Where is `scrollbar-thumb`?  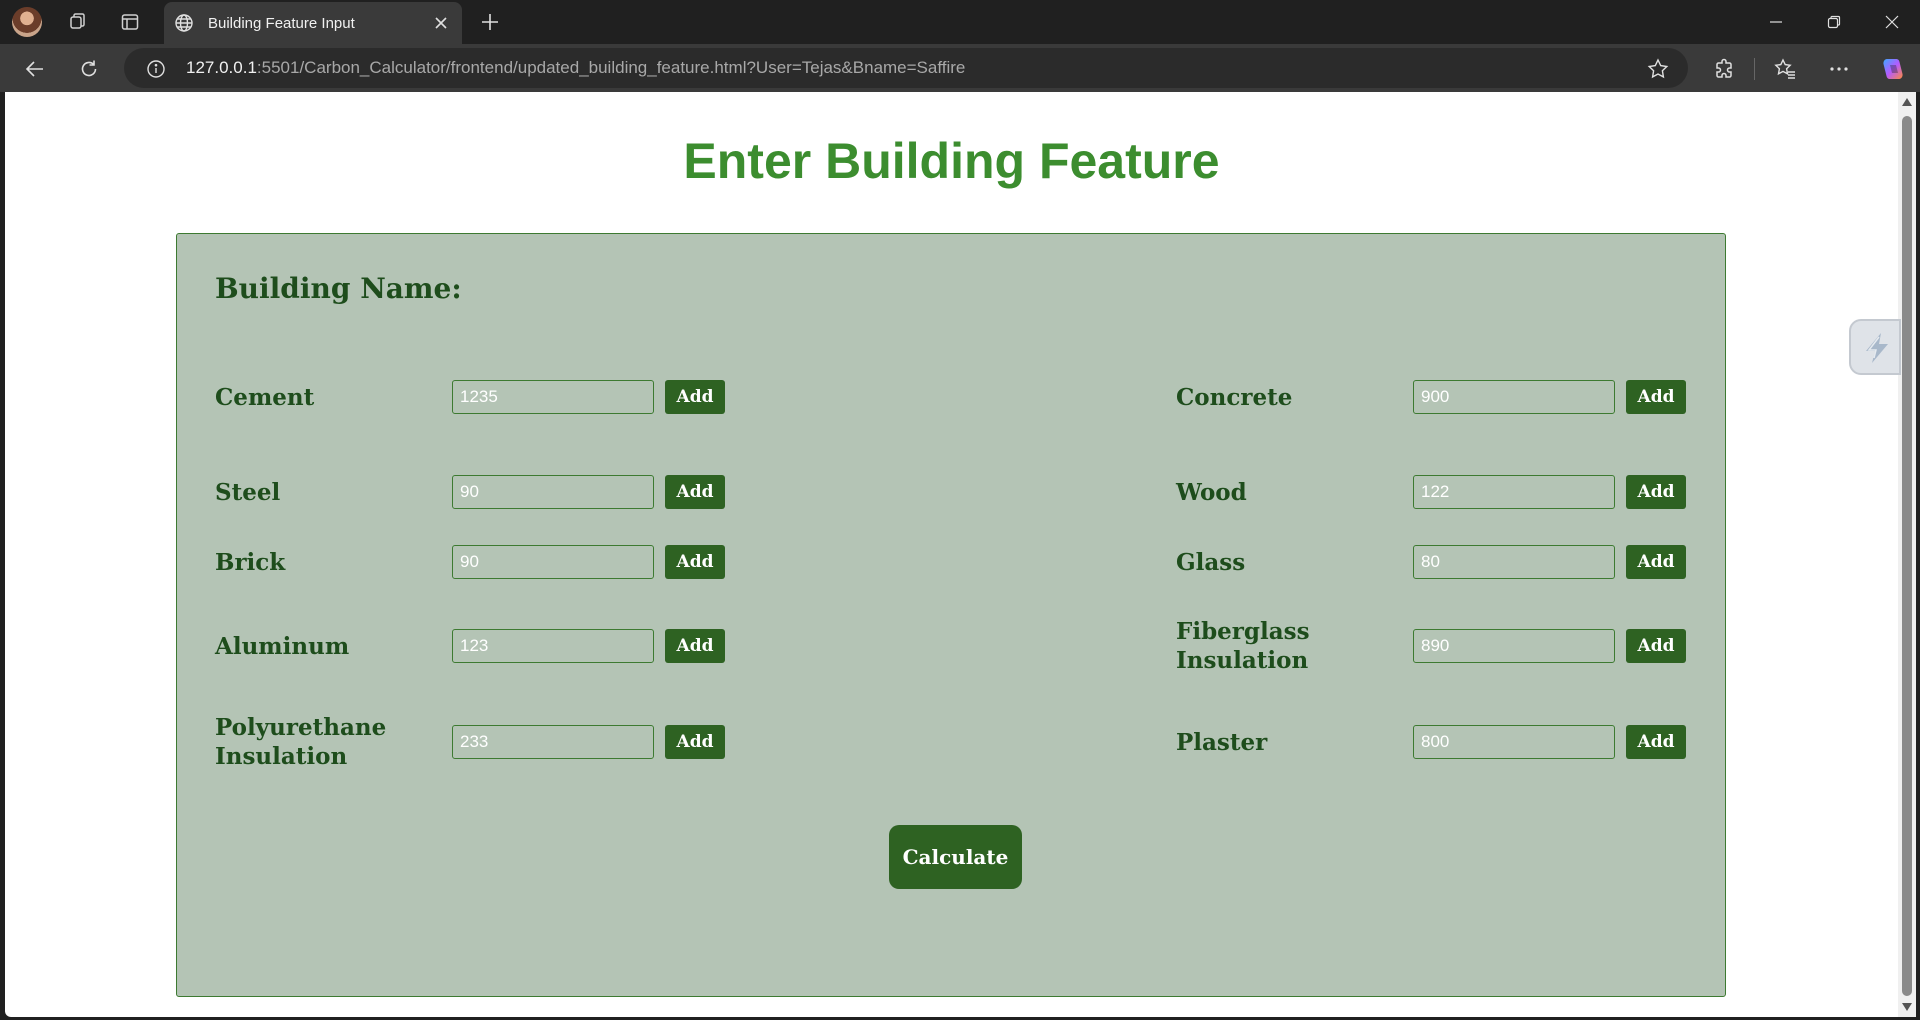
scrollbar-thumb is located at coordinates (1907, 556).